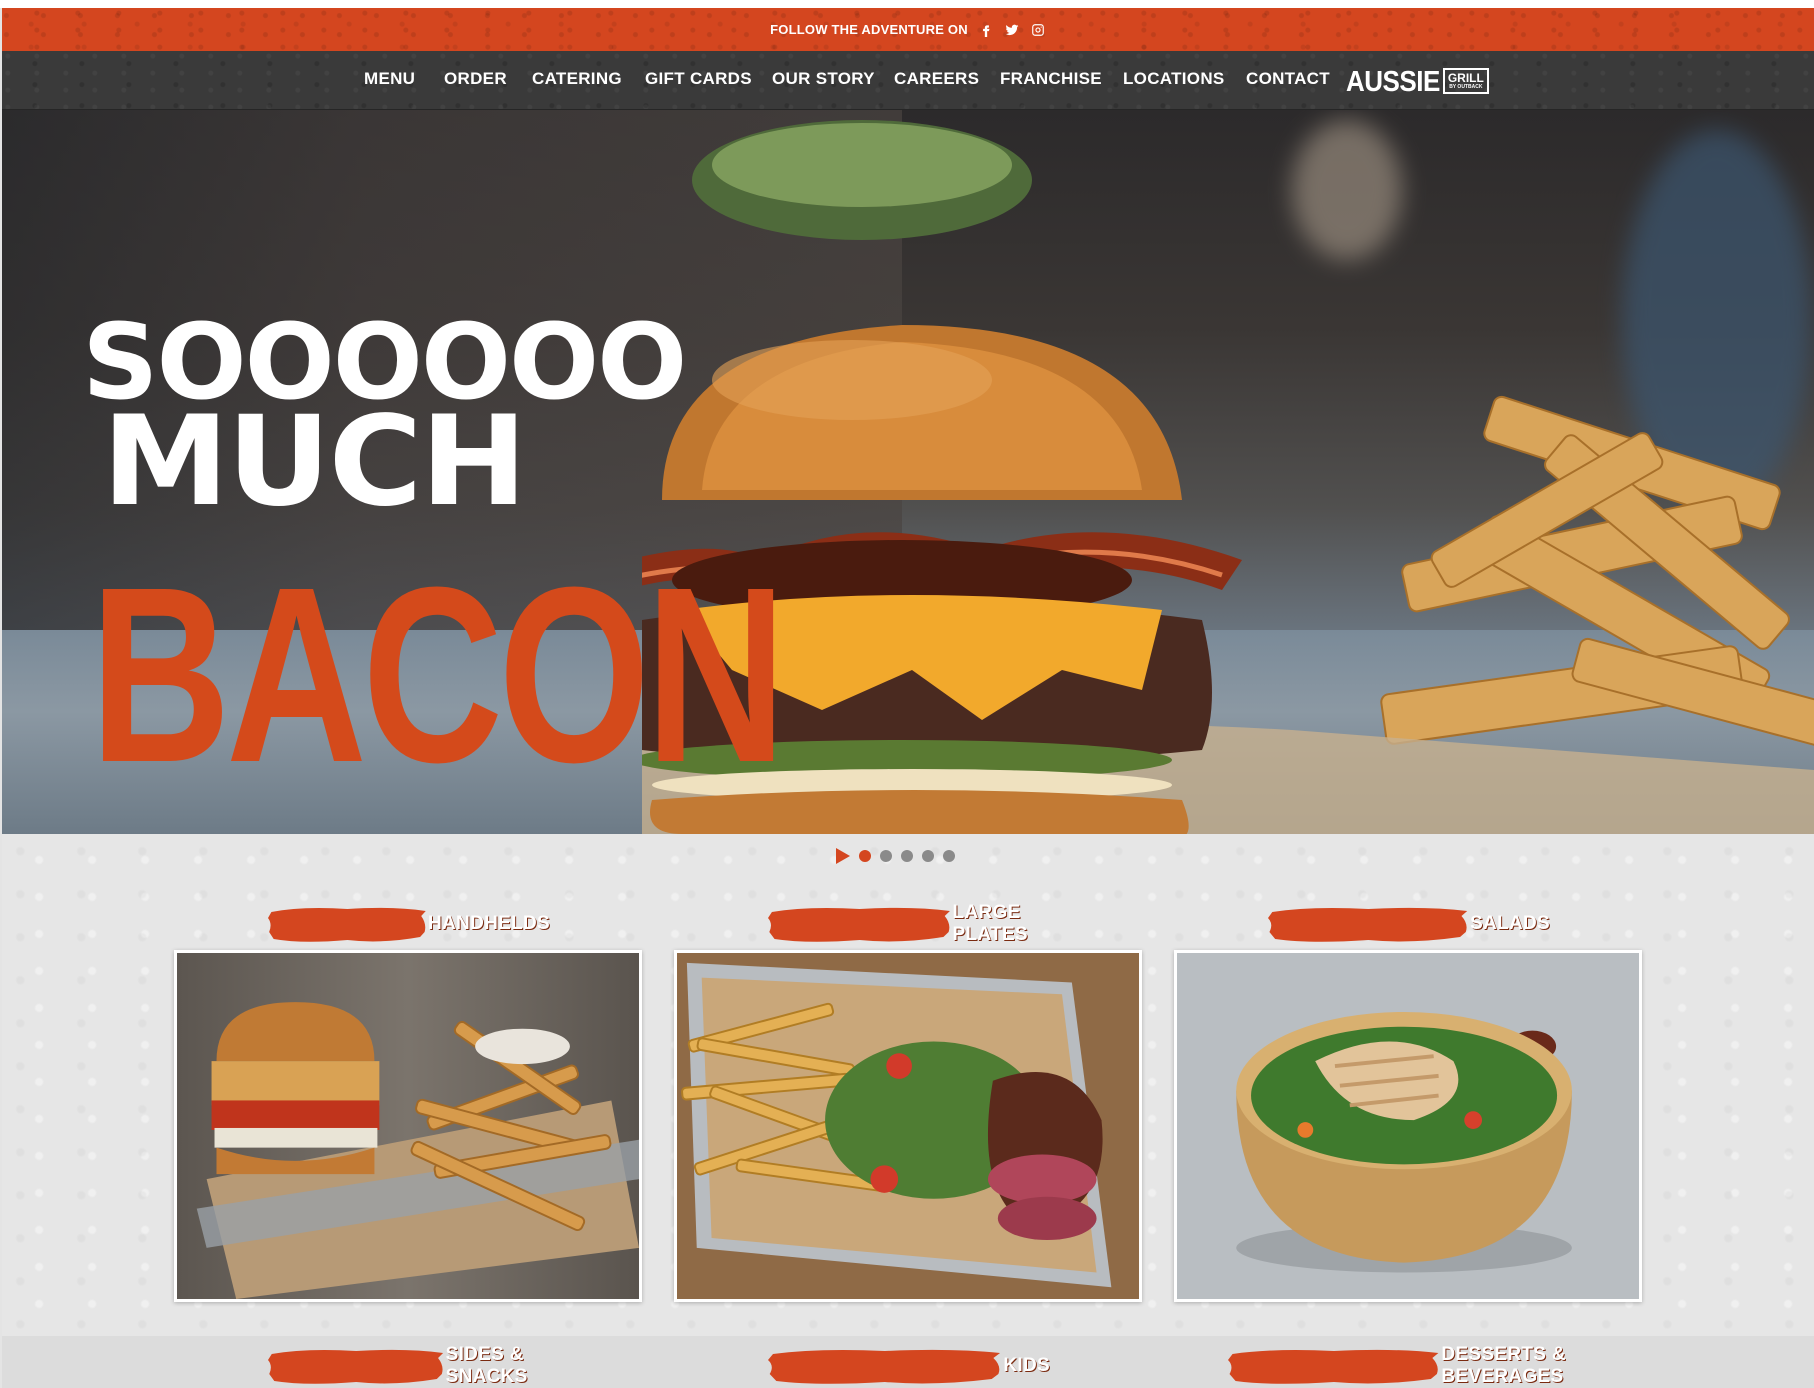  Describe the element at coordinates (1038, 30) in the screenshot. I see `instagram-icon` at that location.